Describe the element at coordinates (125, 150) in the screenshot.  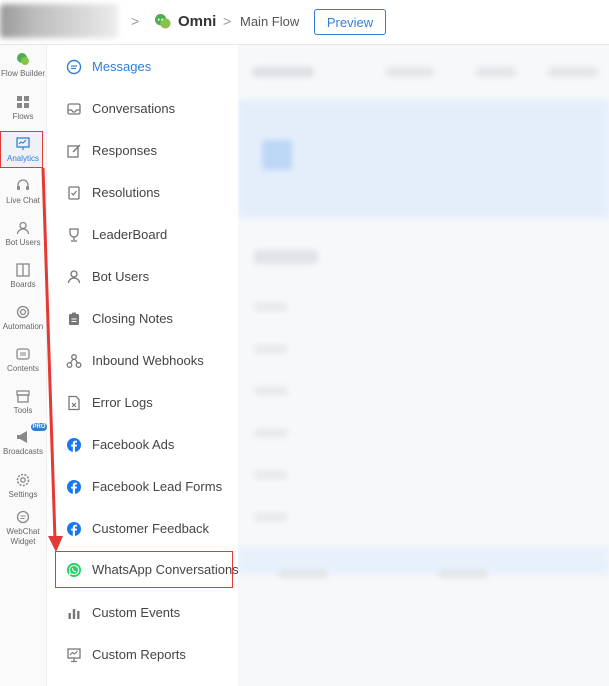
I see `menu-label: Responses` at that location.